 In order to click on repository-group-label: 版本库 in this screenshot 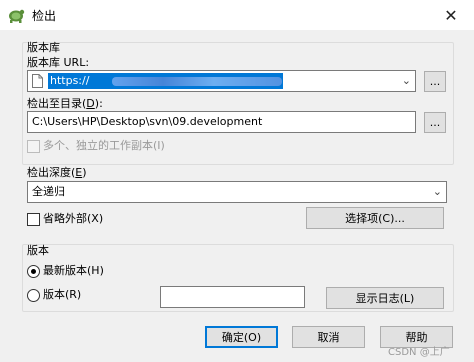, I will do `click(43, 47)`.